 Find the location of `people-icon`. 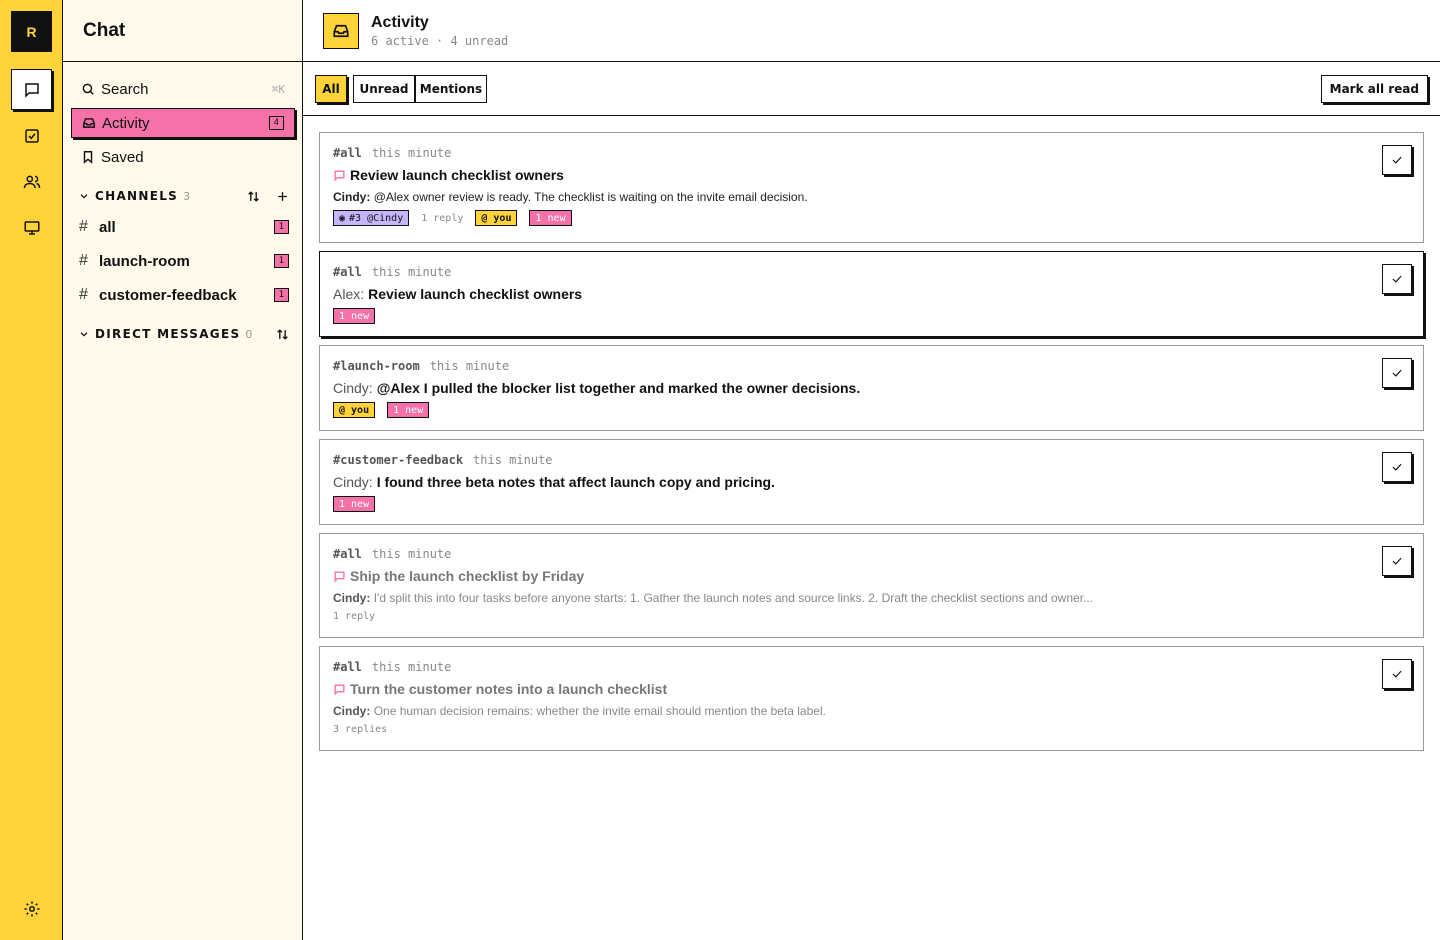

people-icon is located at coordinates (31, 181).